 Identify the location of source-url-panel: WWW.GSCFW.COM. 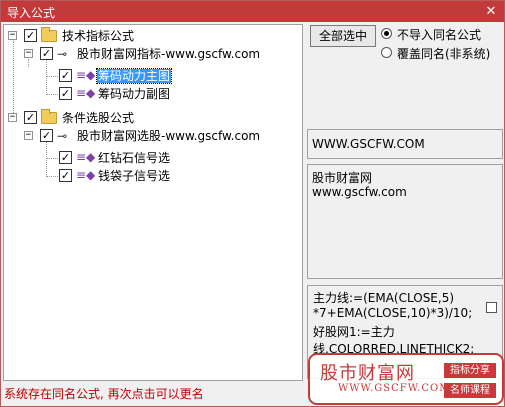
(405, 144).